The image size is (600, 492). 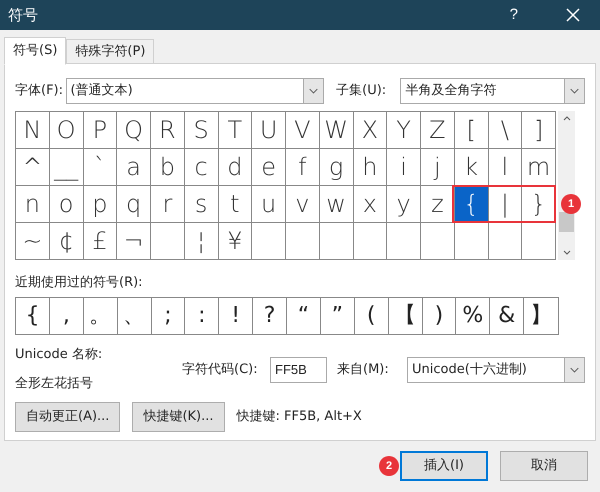 What do you see at coordinates (101, 204) in the screenshot?
I see `symbol-cell: p` at bounding box center [101, 204].